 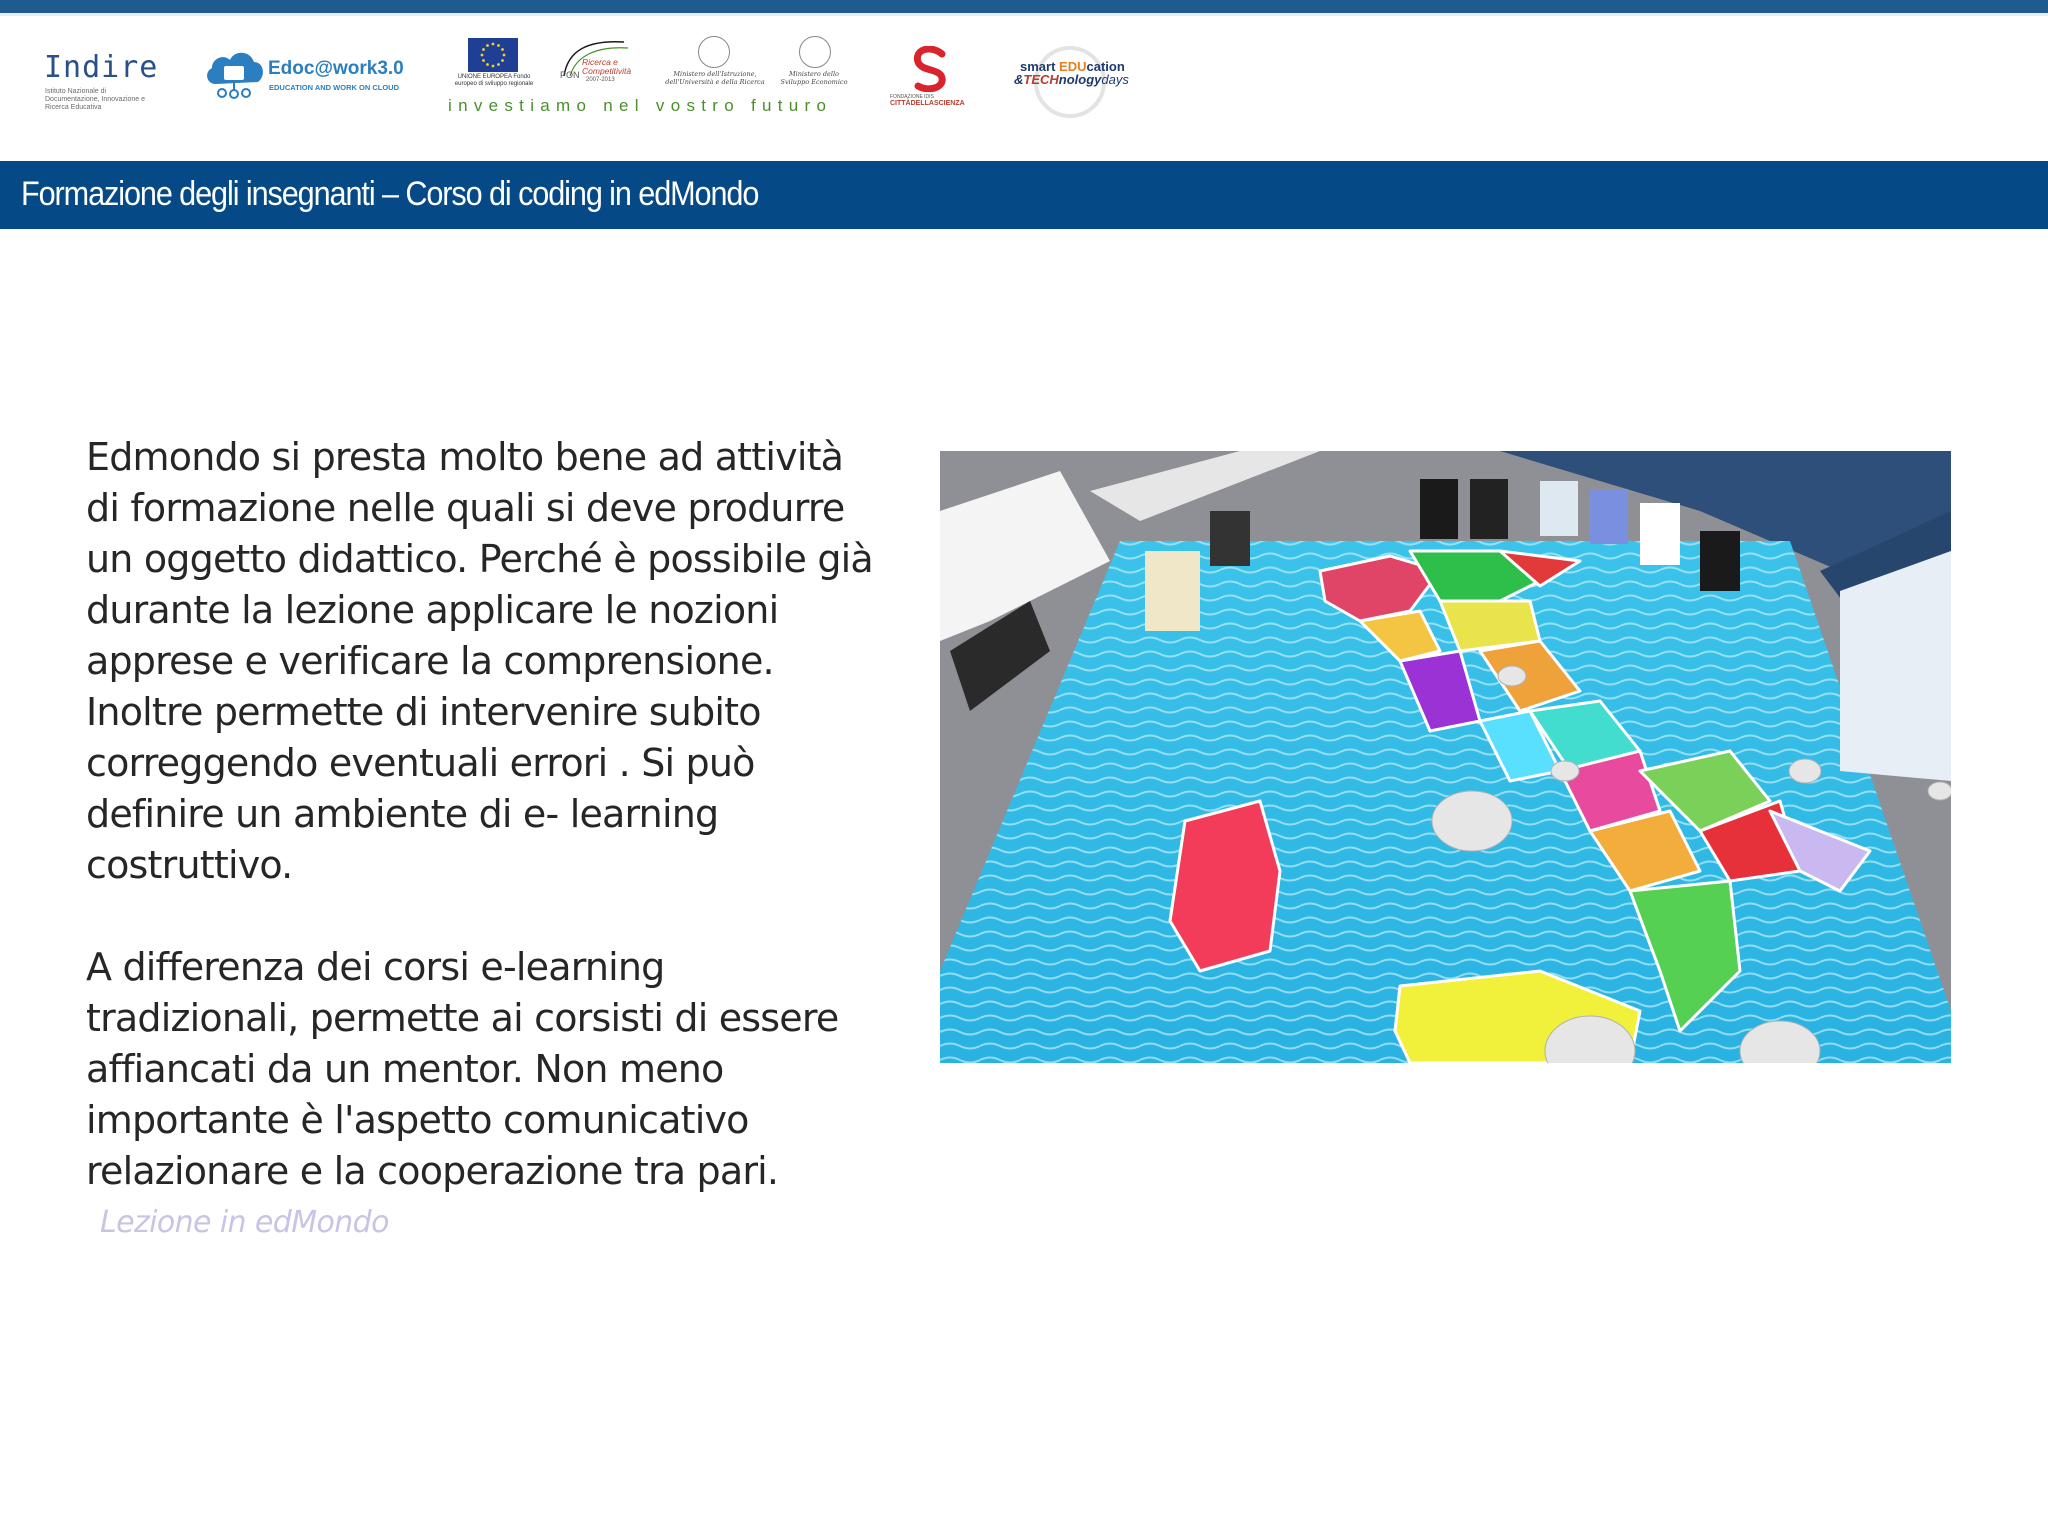 I want to click on pon-label: PON, so click(x=570, y=75).